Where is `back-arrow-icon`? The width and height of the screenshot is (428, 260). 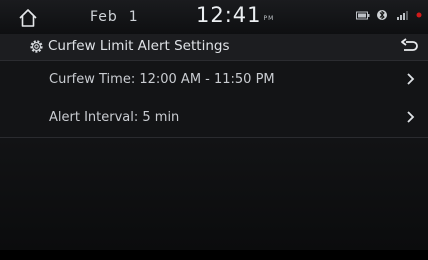 back-arrow-icon is located at coordinates (409, 44).